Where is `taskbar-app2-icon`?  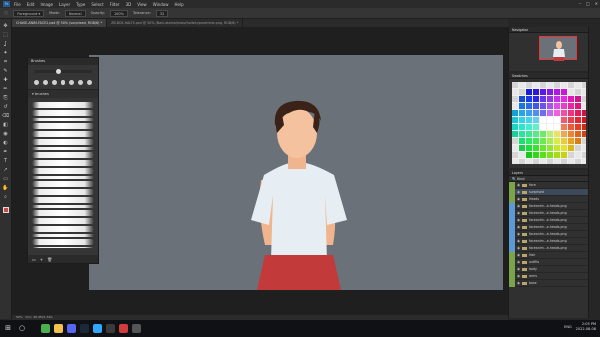
taskbar-app2-icon is located at coordinates (136, 328).